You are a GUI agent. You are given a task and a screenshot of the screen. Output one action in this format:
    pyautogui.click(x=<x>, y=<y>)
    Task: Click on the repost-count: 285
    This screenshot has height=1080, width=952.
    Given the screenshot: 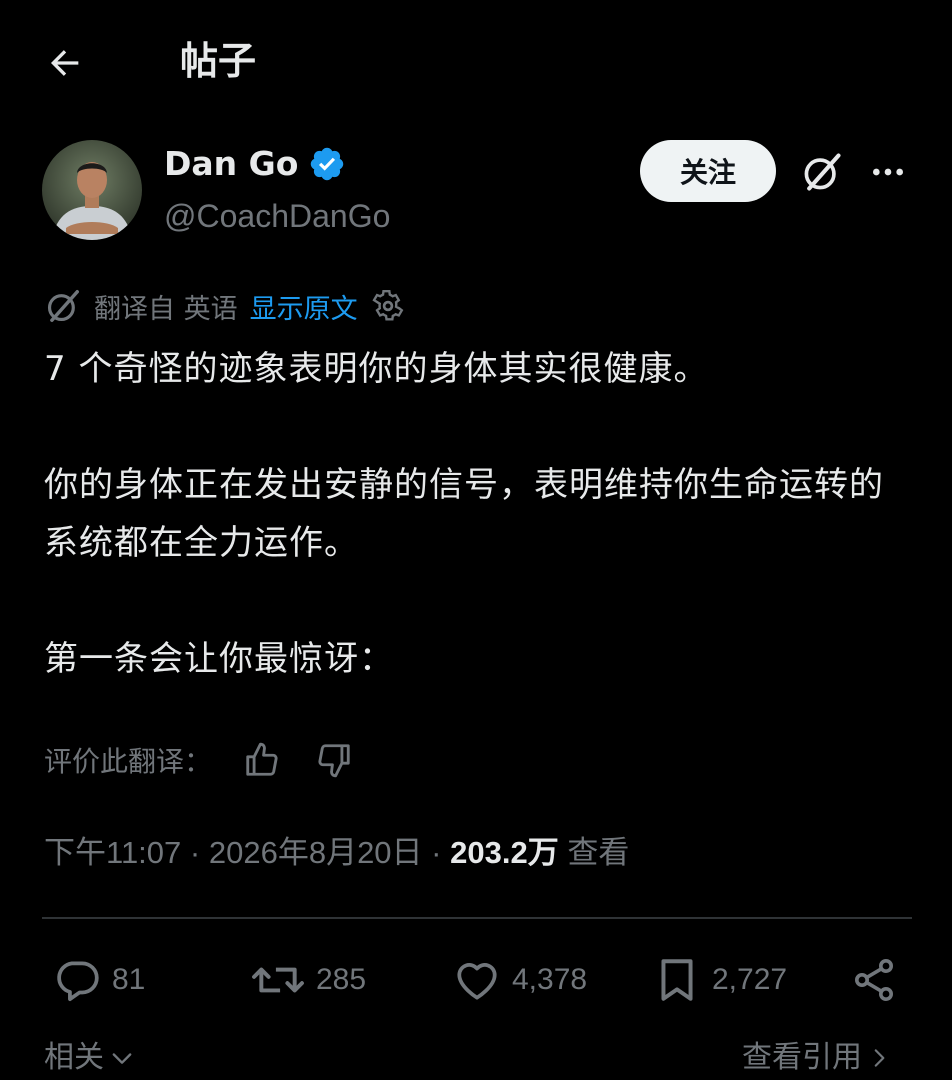 What is the action you would take?
    pyautogui.click(x=341, y=979)
    